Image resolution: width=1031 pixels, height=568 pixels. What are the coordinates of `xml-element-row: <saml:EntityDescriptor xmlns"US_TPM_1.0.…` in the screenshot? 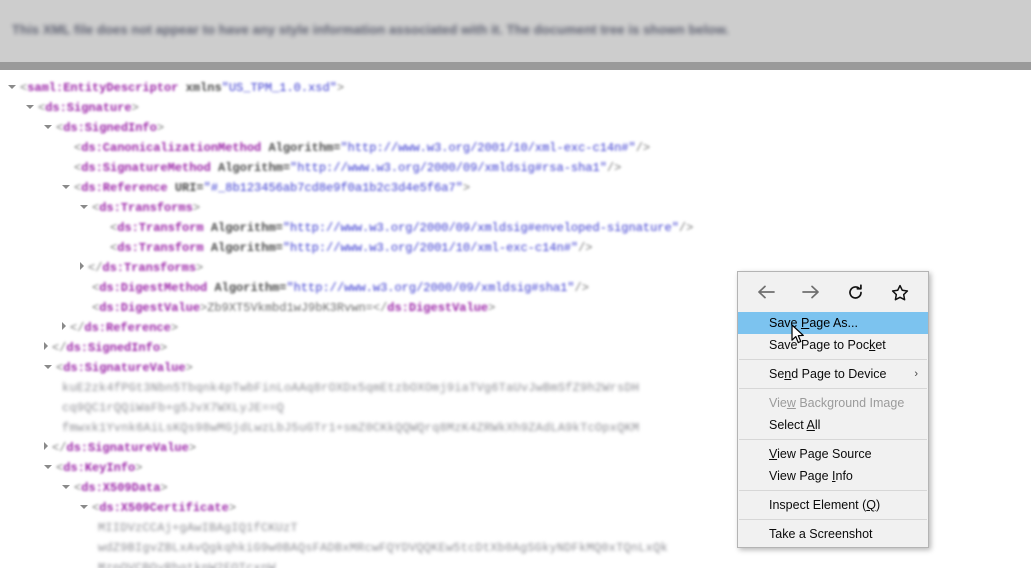 It's located at (515, 88).